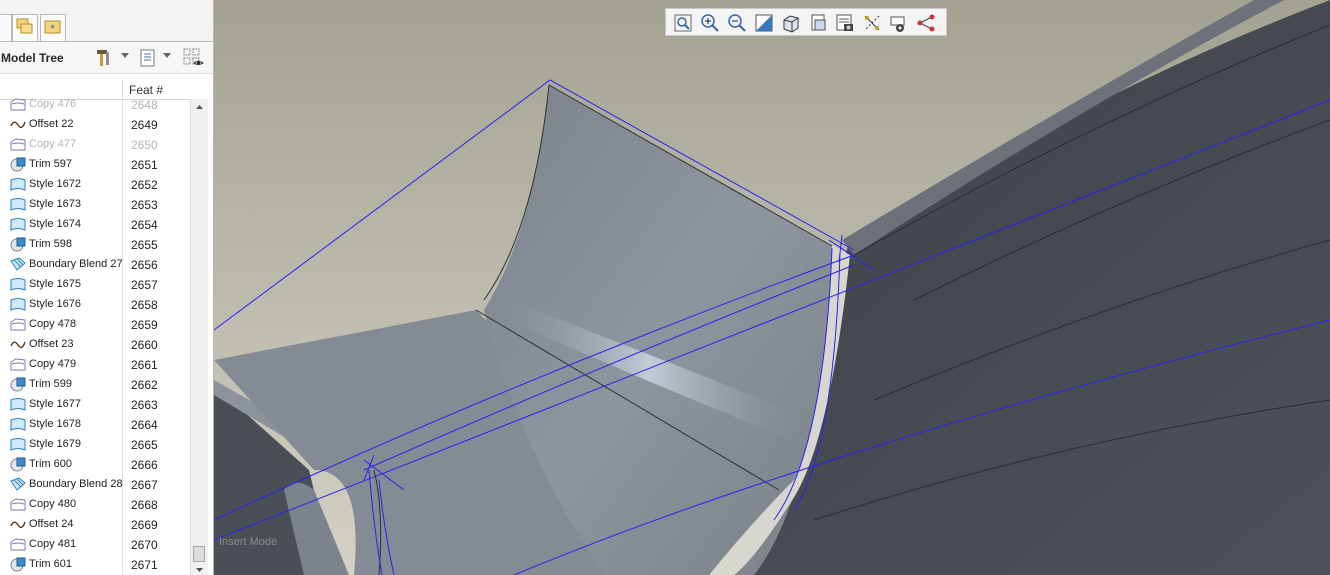 The width and height of the screenshot is (1330, 575). Describe the element at coordinates (199, 337) in the screenshot. I see `model-tree-scrollbar` at that location.